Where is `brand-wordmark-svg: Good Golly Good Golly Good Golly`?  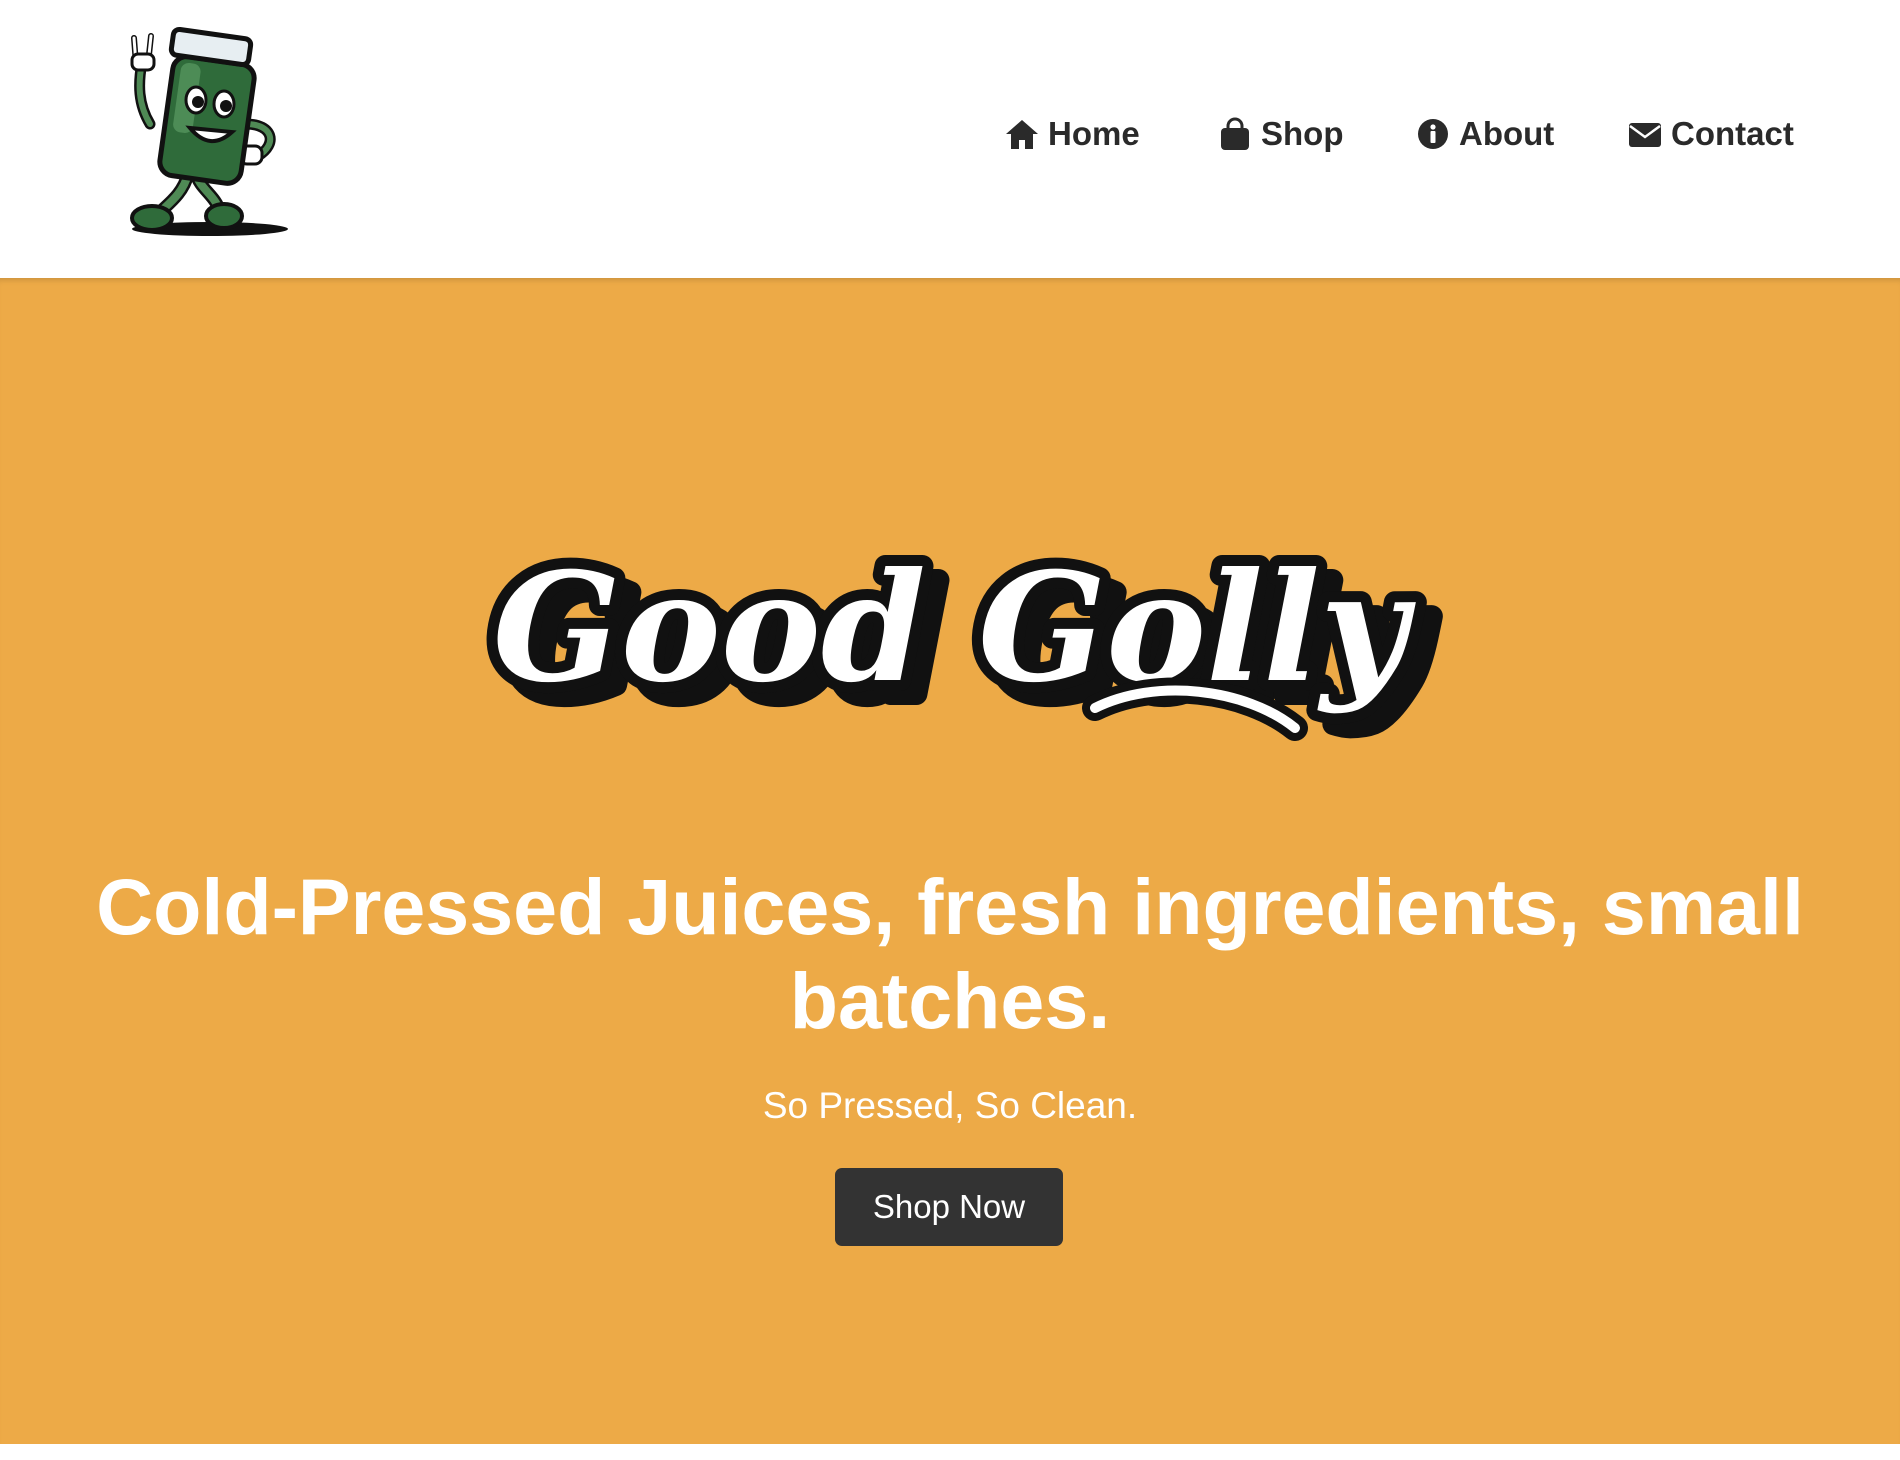 brand-wordmark-svg: Good Golly Good Golly Good Golly is located at coordinates (962, 635).